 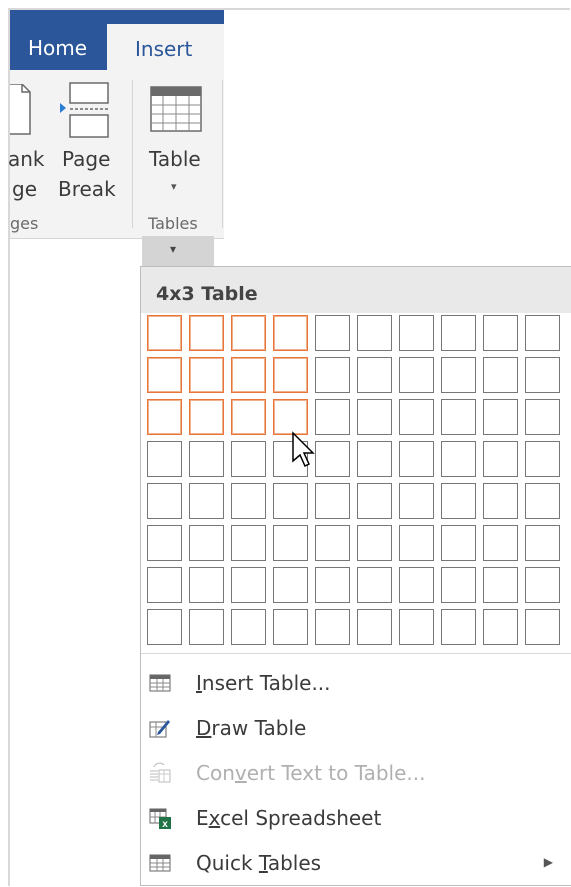 I want to click on table-size-title: 4x3 Table, so click(x=207, y=294).